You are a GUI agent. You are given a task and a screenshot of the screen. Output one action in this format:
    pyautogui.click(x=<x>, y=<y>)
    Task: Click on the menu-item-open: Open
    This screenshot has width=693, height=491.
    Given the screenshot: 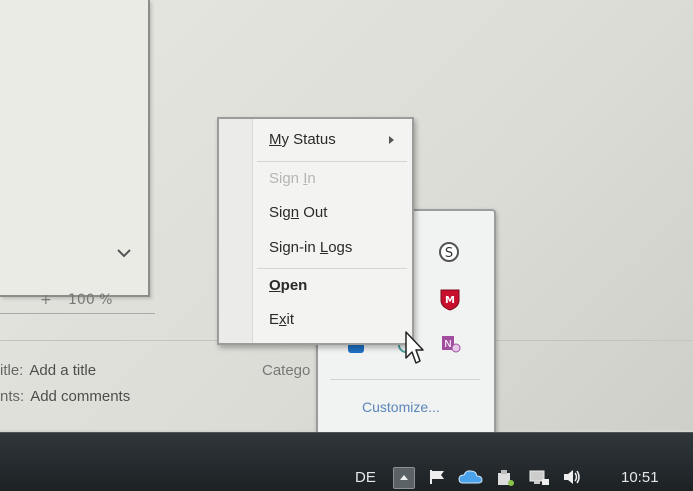 What is the action you would take?
    pyautogui.click(x=288, y=285)
    